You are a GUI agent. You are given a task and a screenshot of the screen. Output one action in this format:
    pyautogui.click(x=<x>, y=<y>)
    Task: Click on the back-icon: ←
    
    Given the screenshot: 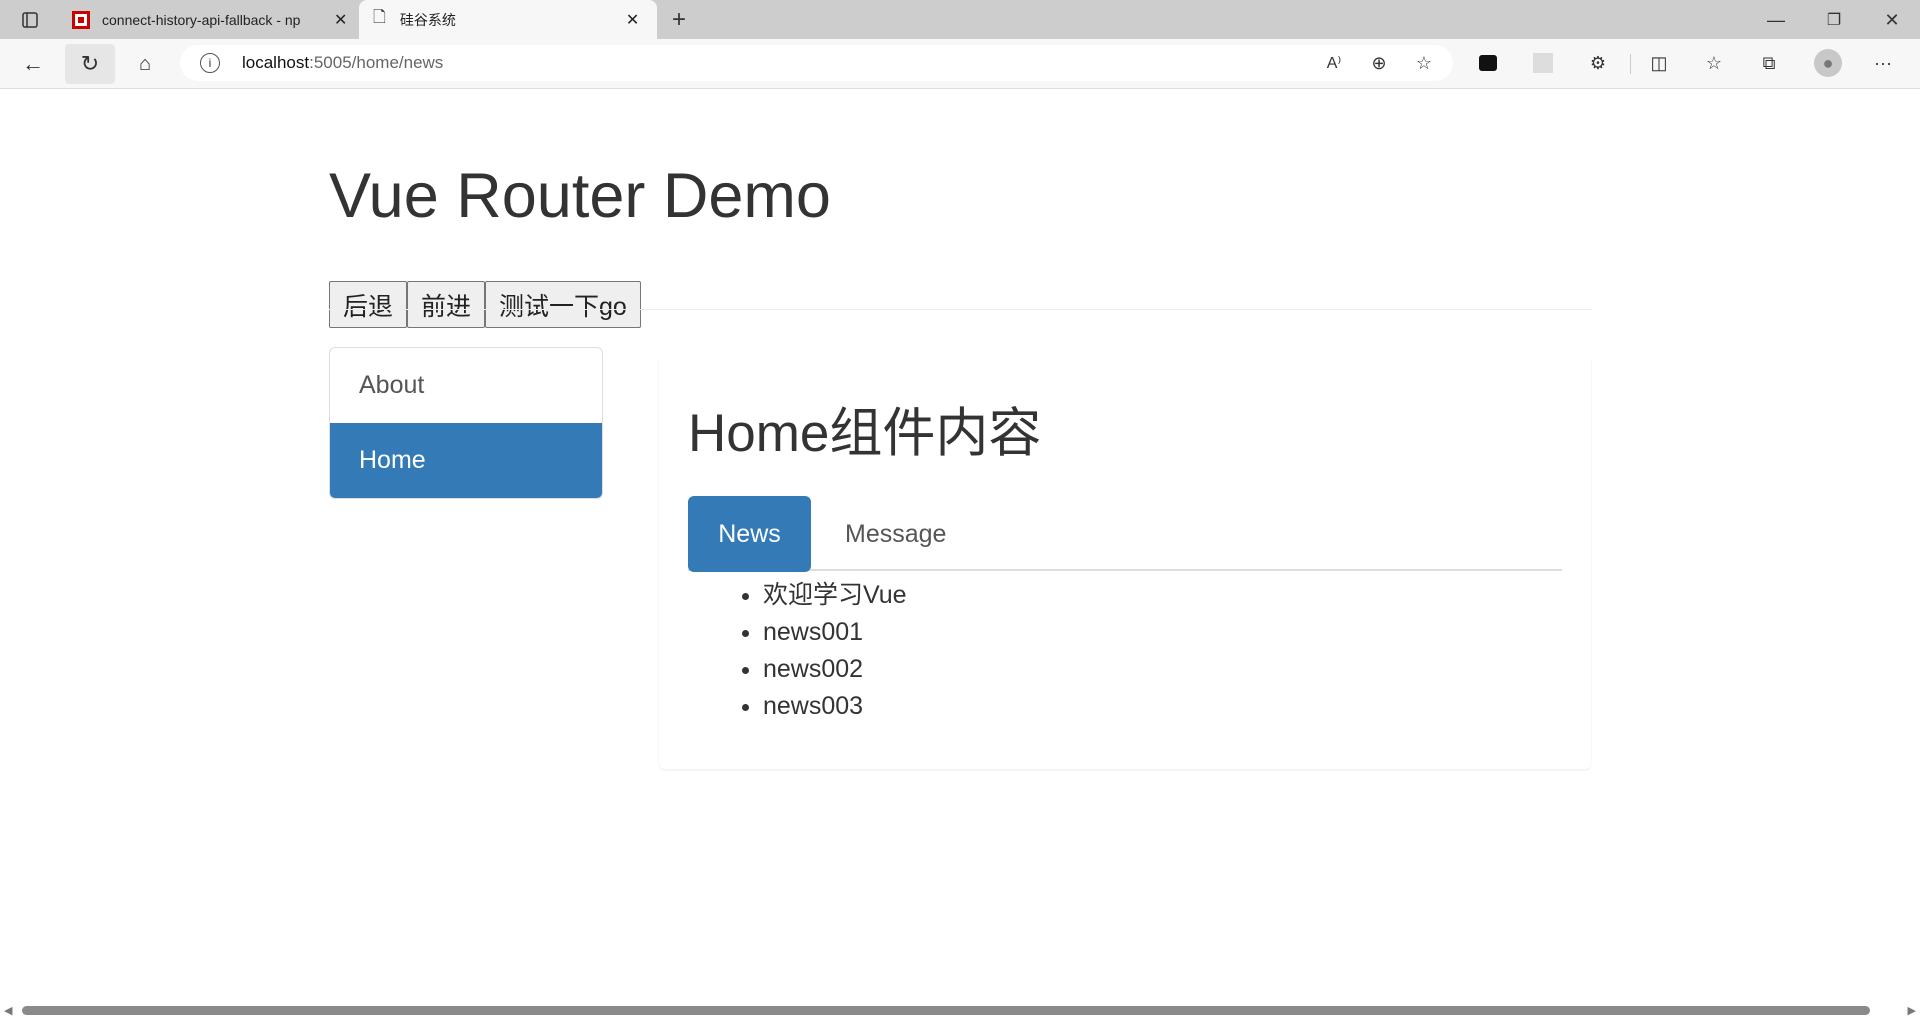 What is the action you would take?
    pyautogui.click(x=33, y=64)
    